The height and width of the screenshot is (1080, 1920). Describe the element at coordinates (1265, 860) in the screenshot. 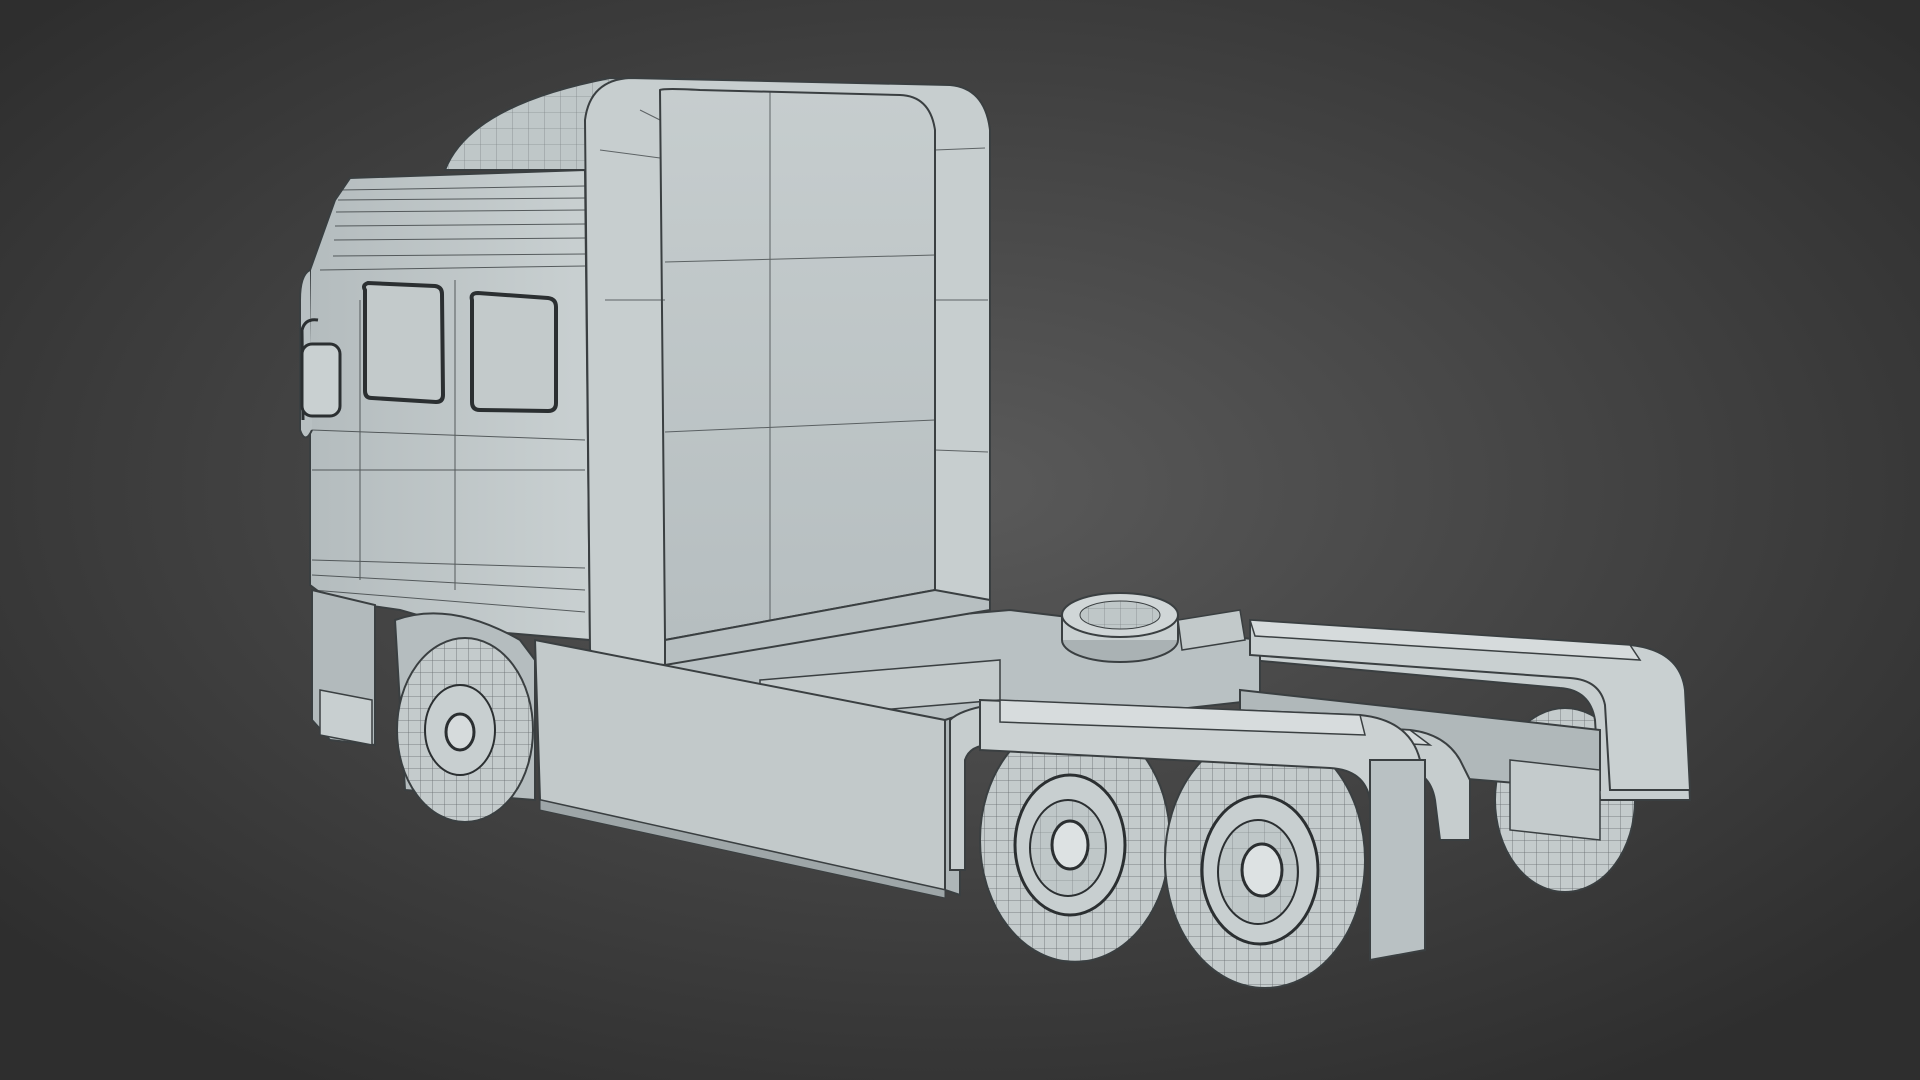

I see `rear-wheel-back` at that location.